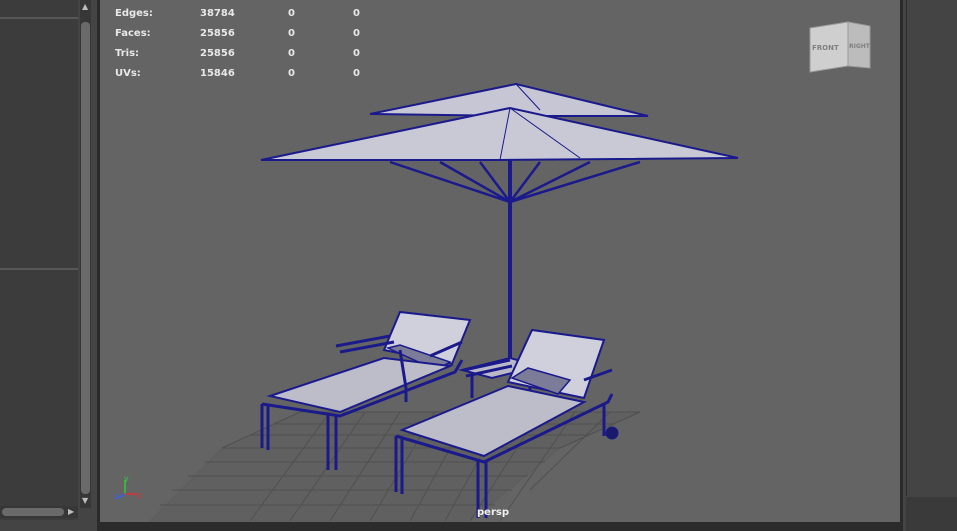 This screenshot has height=531, width=957. Describe the element at coordinates (499, 133) in the screenshot. I see `umbrella-main-canopy` at that location.